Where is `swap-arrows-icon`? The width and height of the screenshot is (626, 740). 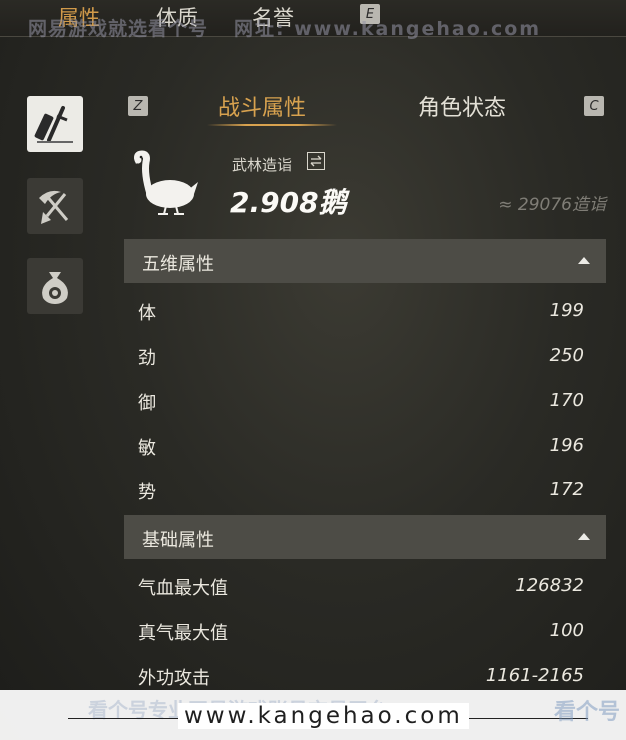
swap-arrows-icon is located at coordinates (316, 161).